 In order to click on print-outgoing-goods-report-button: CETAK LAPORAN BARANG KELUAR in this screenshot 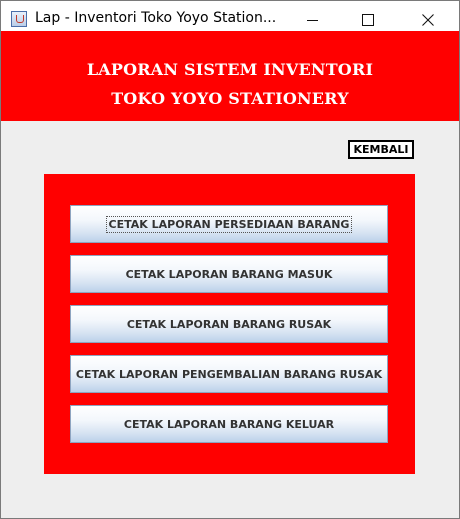, I will do `click(229, 424)`.